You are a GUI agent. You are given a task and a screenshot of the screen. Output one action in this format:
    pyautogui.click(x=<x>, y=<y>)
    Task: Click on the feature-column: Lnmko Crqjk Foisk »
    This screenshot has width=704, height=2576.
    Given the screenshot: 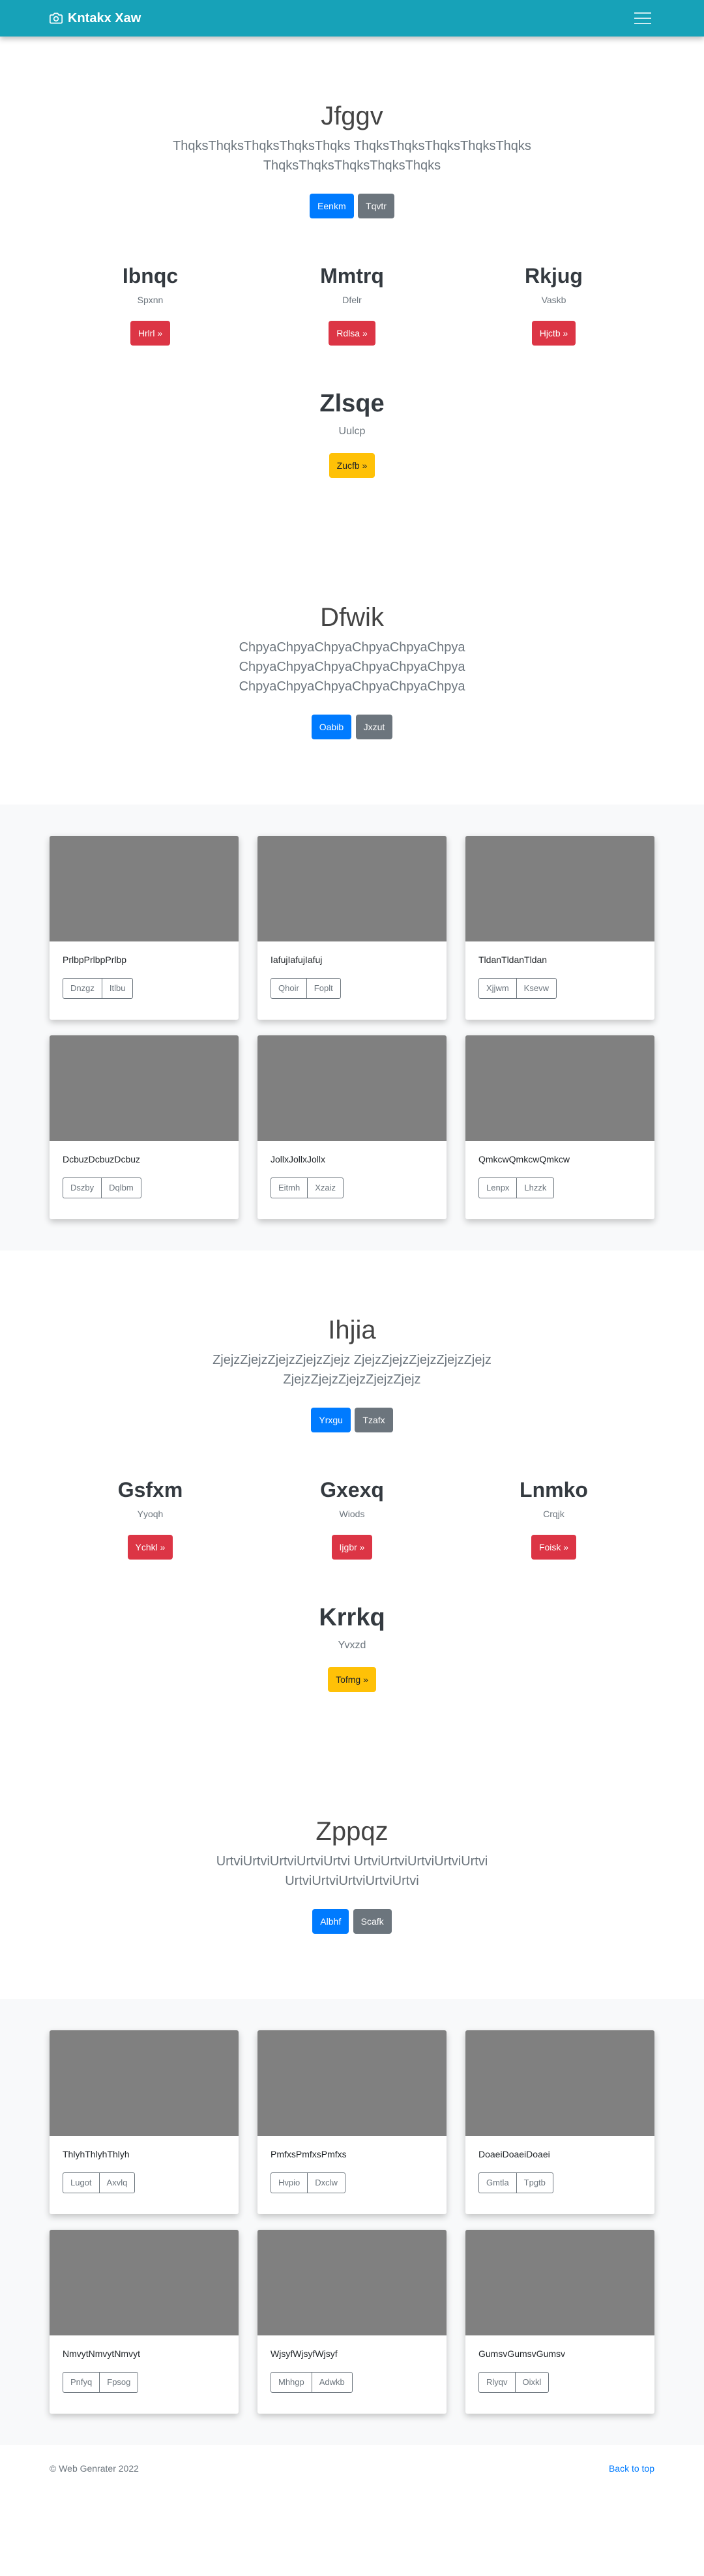 What is the action you would take?
    pyautogui.click(x=554, y=1519)
    